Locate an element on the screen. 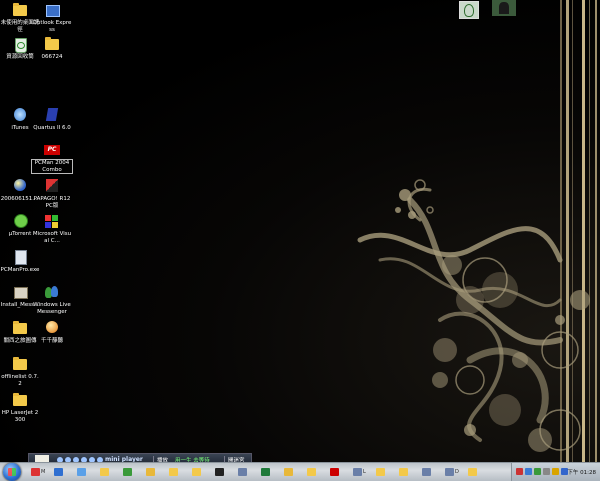 The image size is (600, 481). taskbar-button: L is located at coordinates (359, 472).